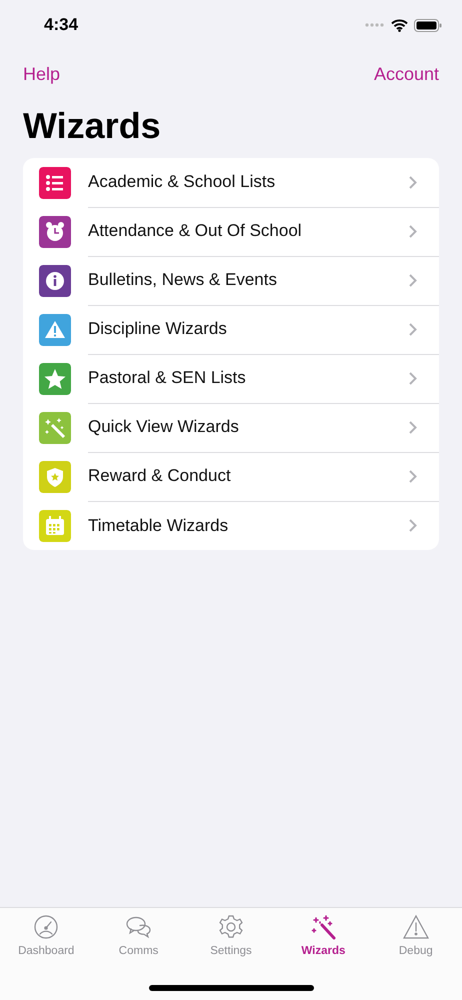 The width and height of the screenshot is (462, 1000). Describe the element at coordinates (231, 476) in the screenshot. I see `menu-item: Reward & Conduct` at that location.